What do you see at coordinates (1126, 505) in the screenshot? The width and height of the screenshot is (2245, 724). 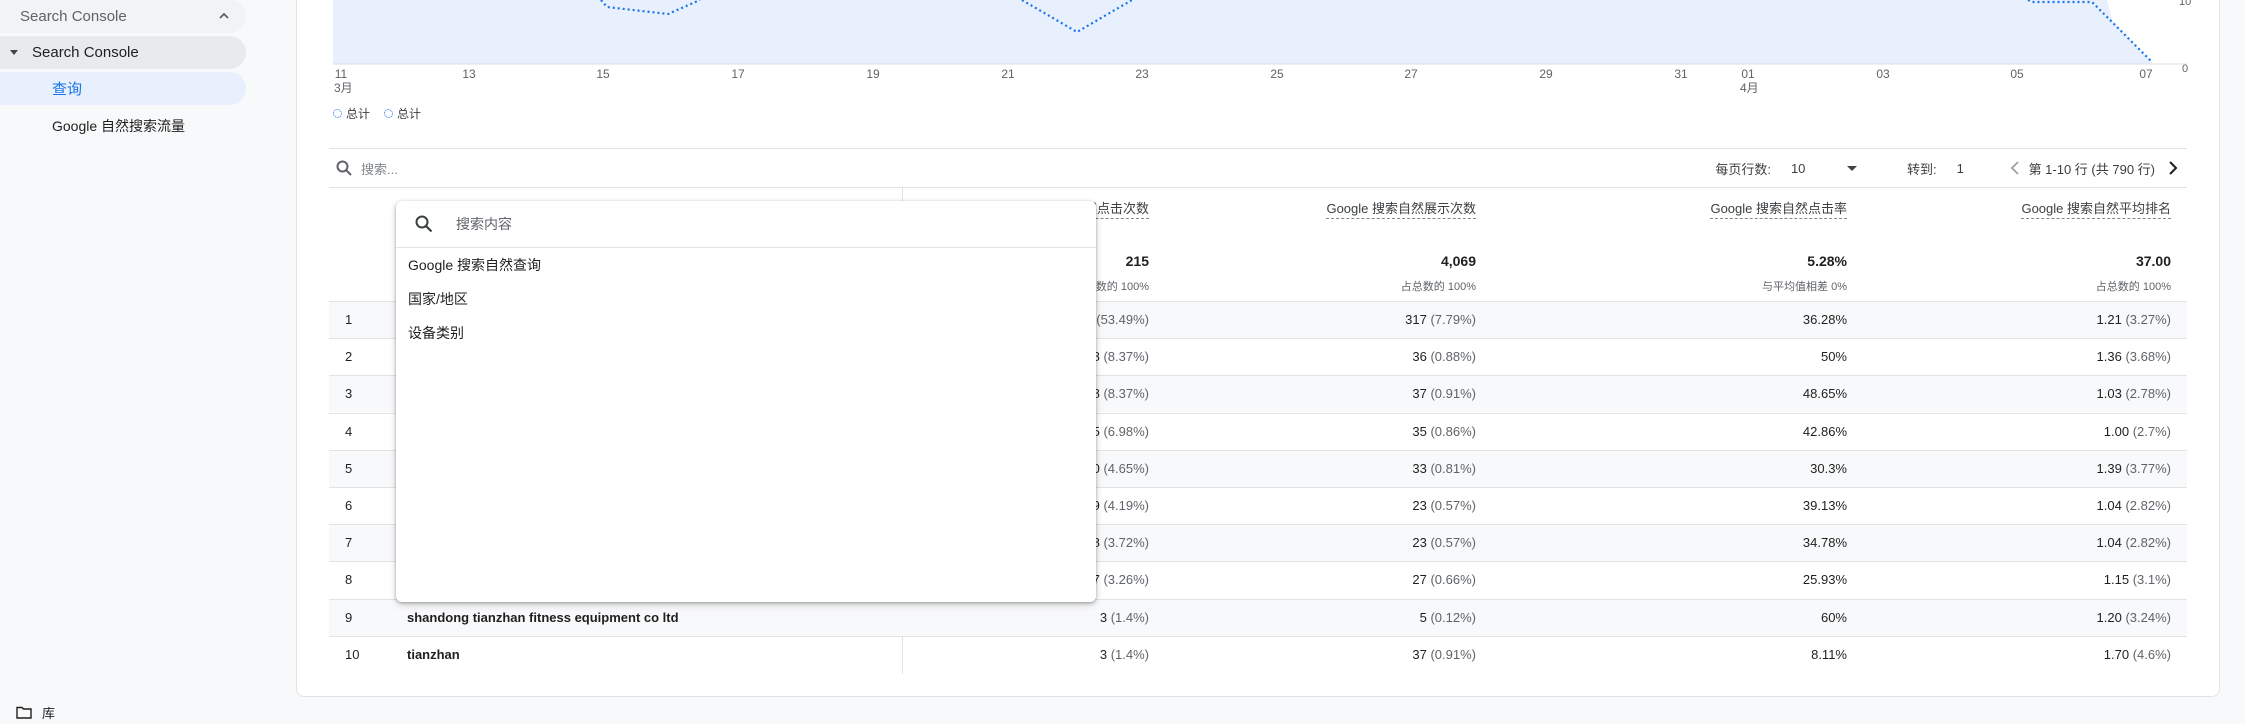 I see `cell-clicks-percent: (4.19%)` at bounding box center [1126, 505].